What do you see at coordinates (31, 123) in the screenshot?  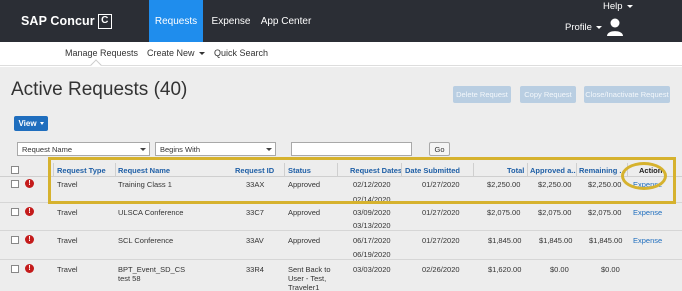 I see `view-button: View` at bounding box center [31, 123].